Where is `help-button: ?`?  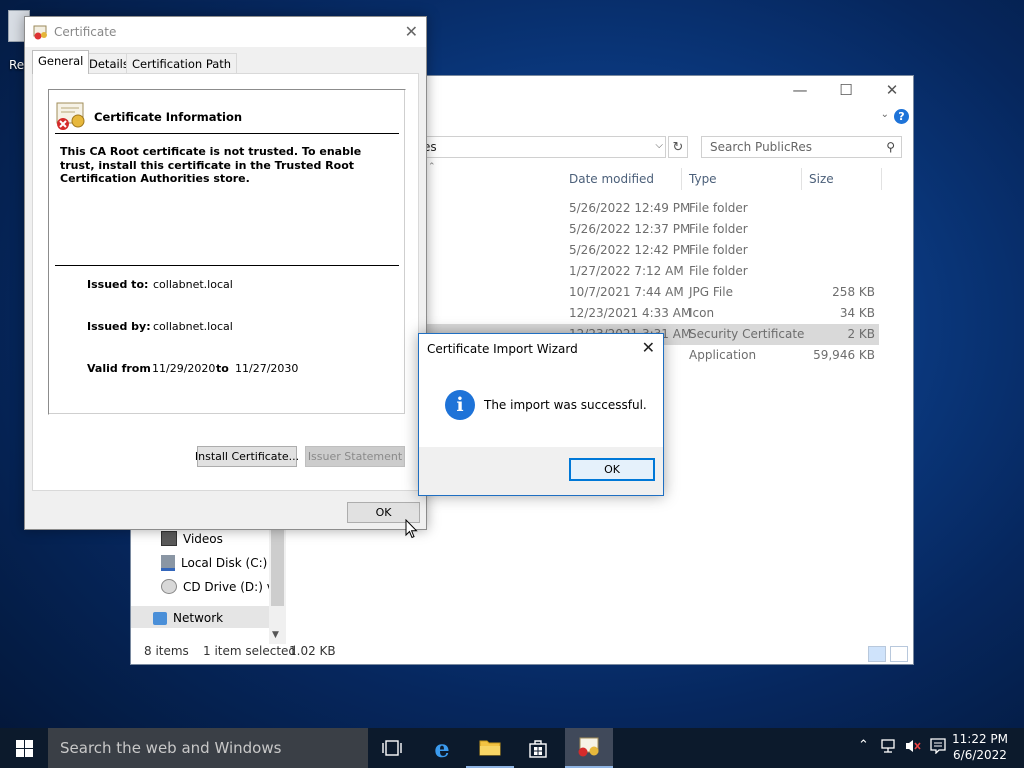
help-button: ? is located at coordinates (901, 116).